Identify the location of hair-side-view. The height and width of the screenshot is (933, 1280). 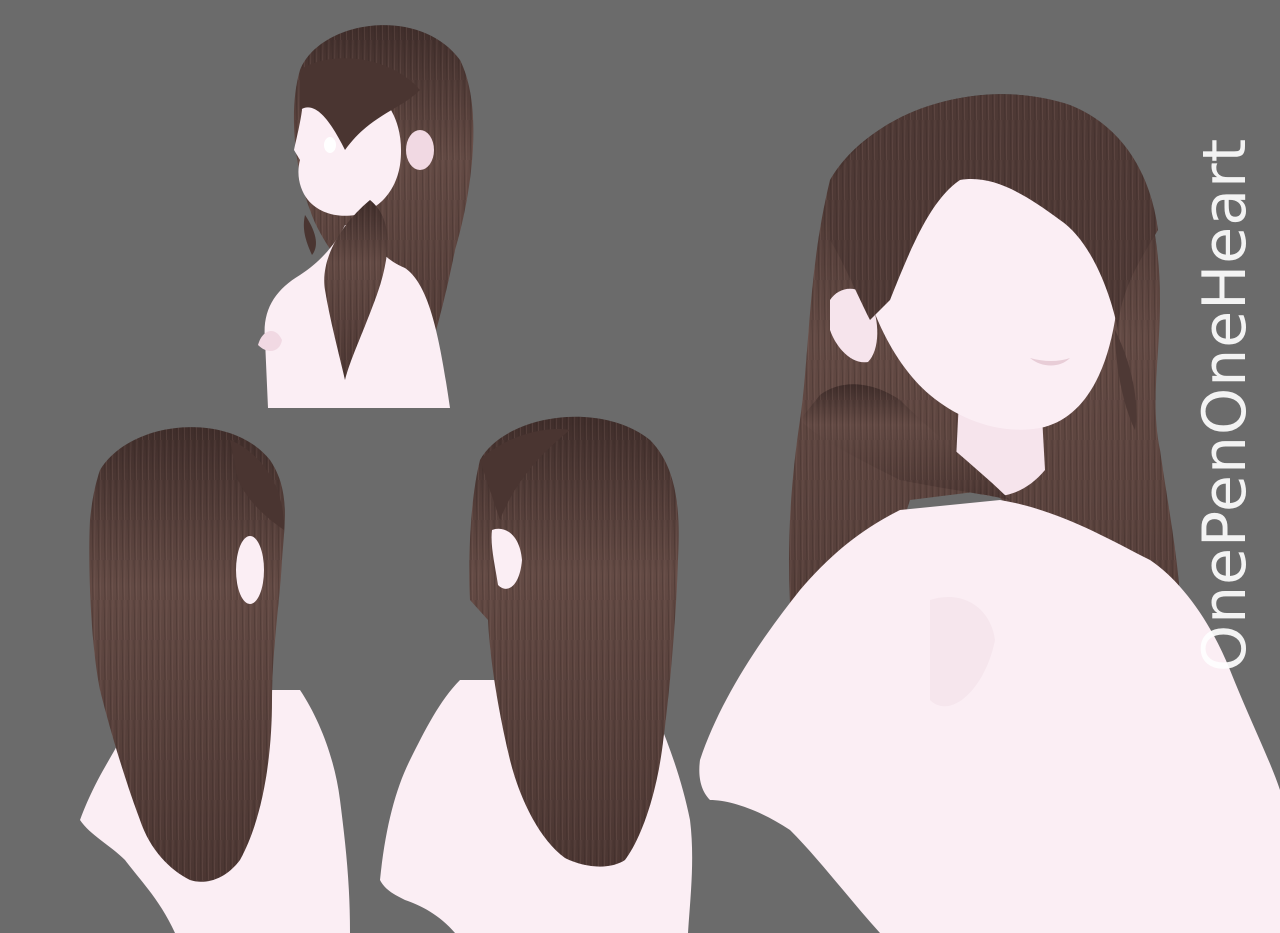
(366, 217).